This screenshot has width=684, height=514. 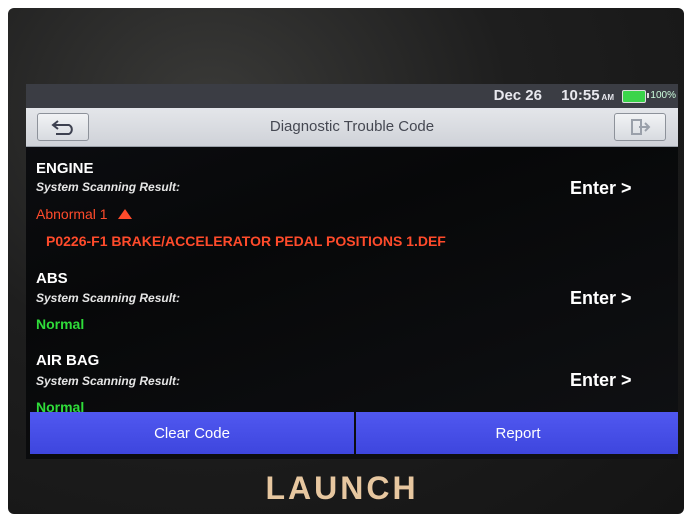 What do you see at coordinates (663, 95) in the screenshot?
I see `battery-percent: 100%` at bounding box center [663, 95].